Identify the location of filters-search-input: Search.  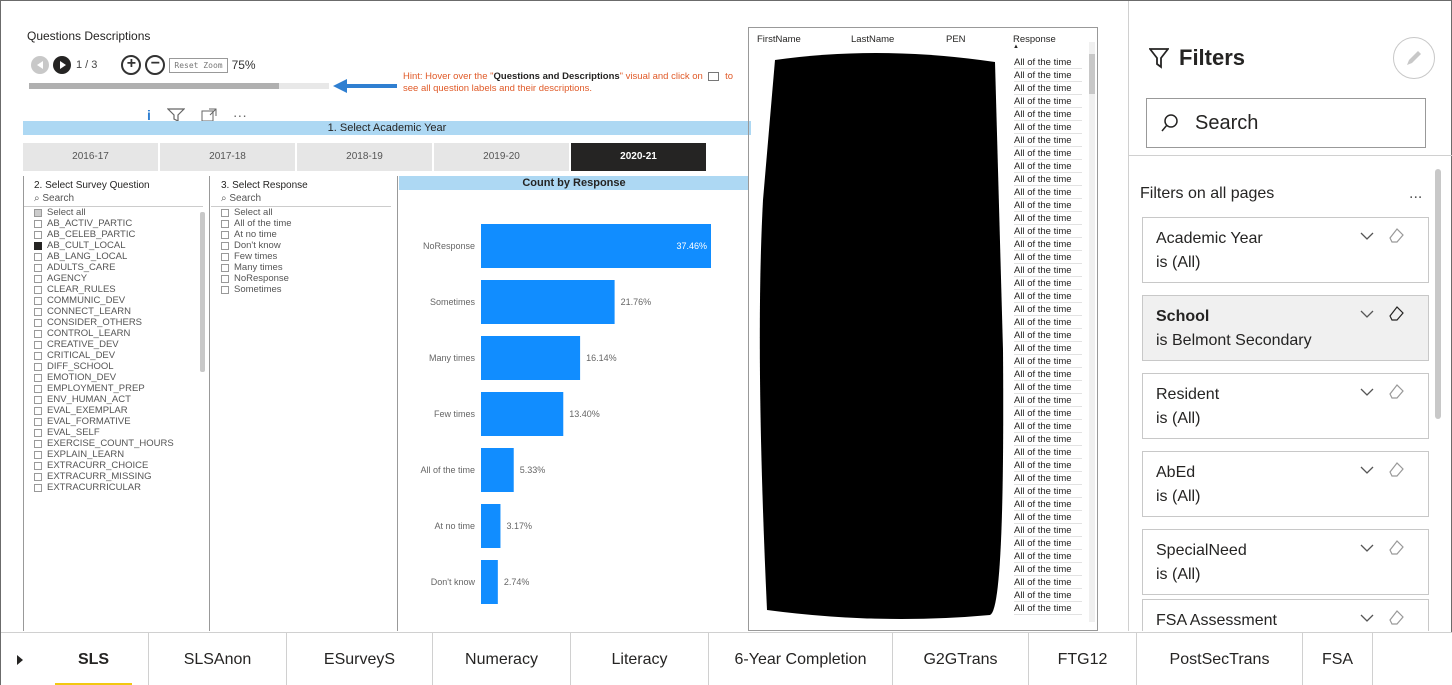
(1286, 123).